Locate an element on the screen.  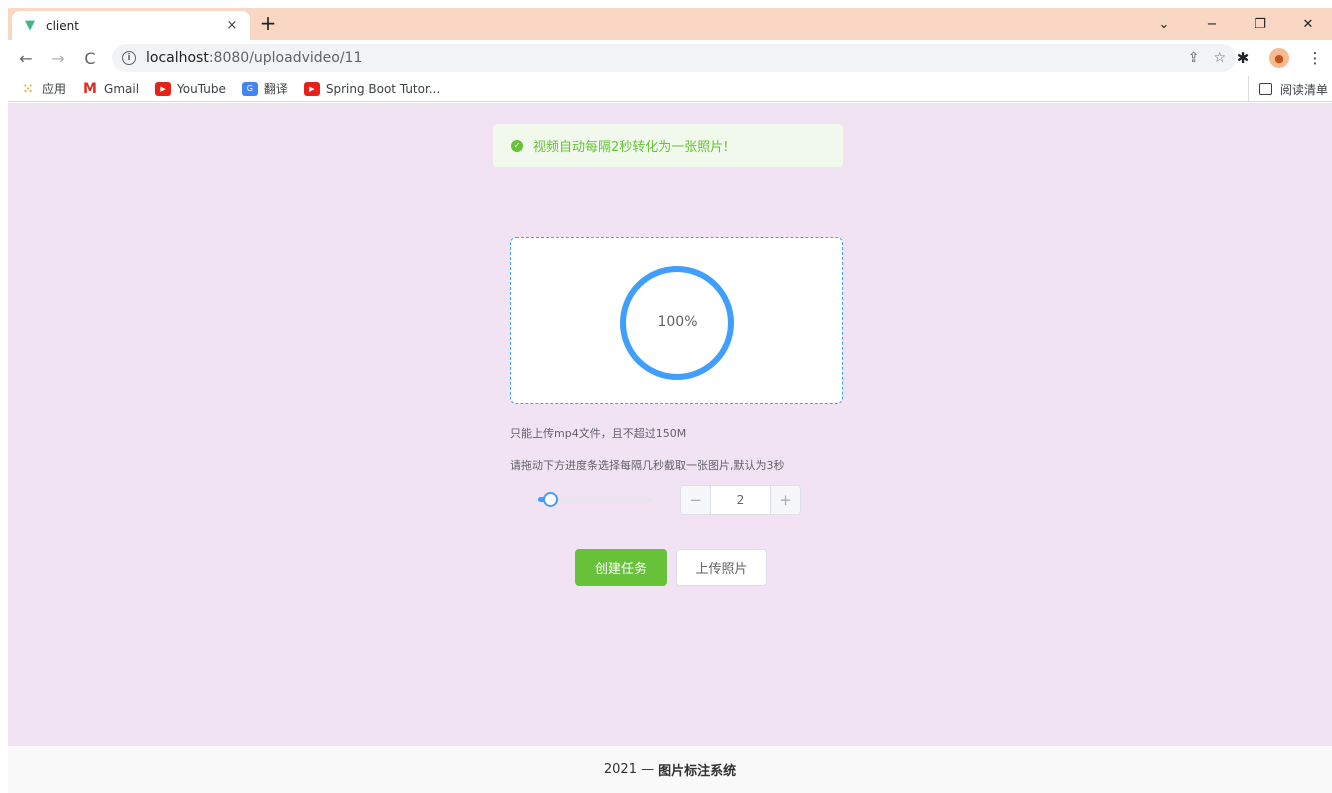
menu-kebab-icon: ⋮ is located at coordinates (1315, 58).